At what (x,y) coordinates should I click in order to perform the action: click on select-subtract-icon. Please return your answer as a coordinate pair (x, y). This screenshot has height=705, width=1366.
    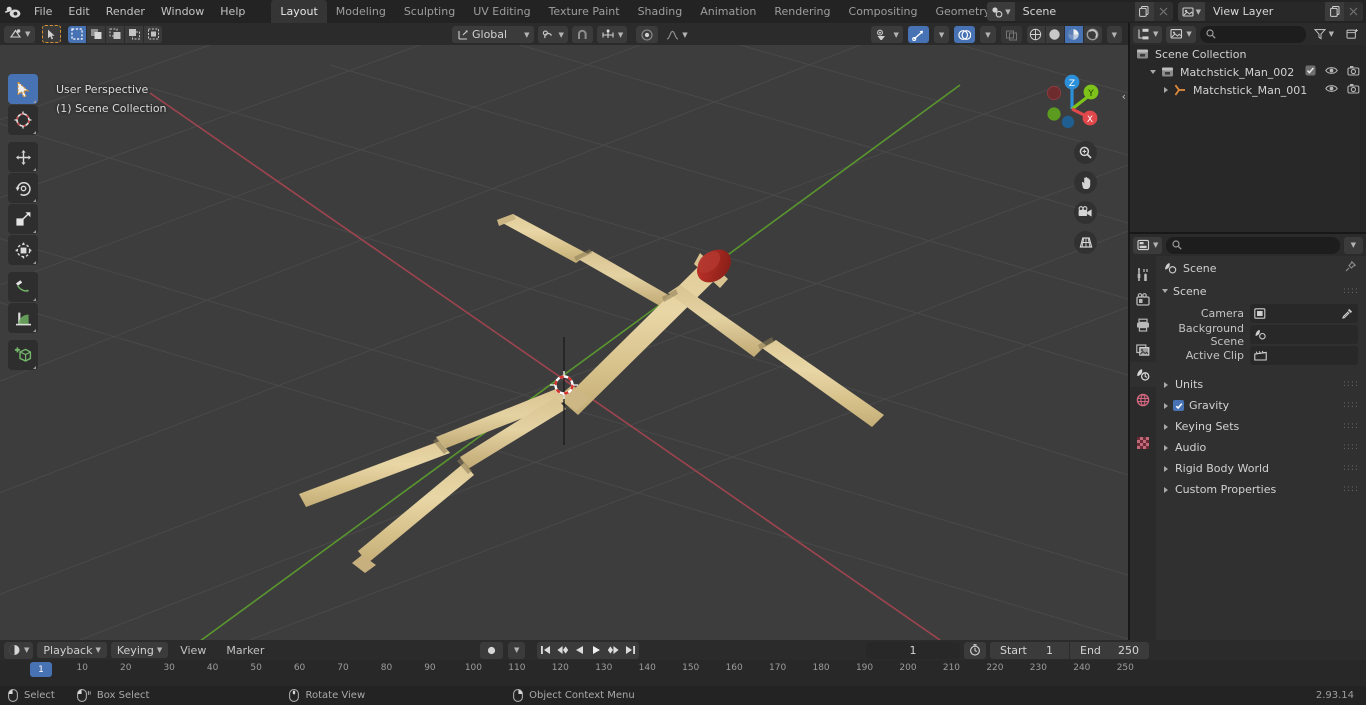
    Looking at the image, I should click on (115, 34).